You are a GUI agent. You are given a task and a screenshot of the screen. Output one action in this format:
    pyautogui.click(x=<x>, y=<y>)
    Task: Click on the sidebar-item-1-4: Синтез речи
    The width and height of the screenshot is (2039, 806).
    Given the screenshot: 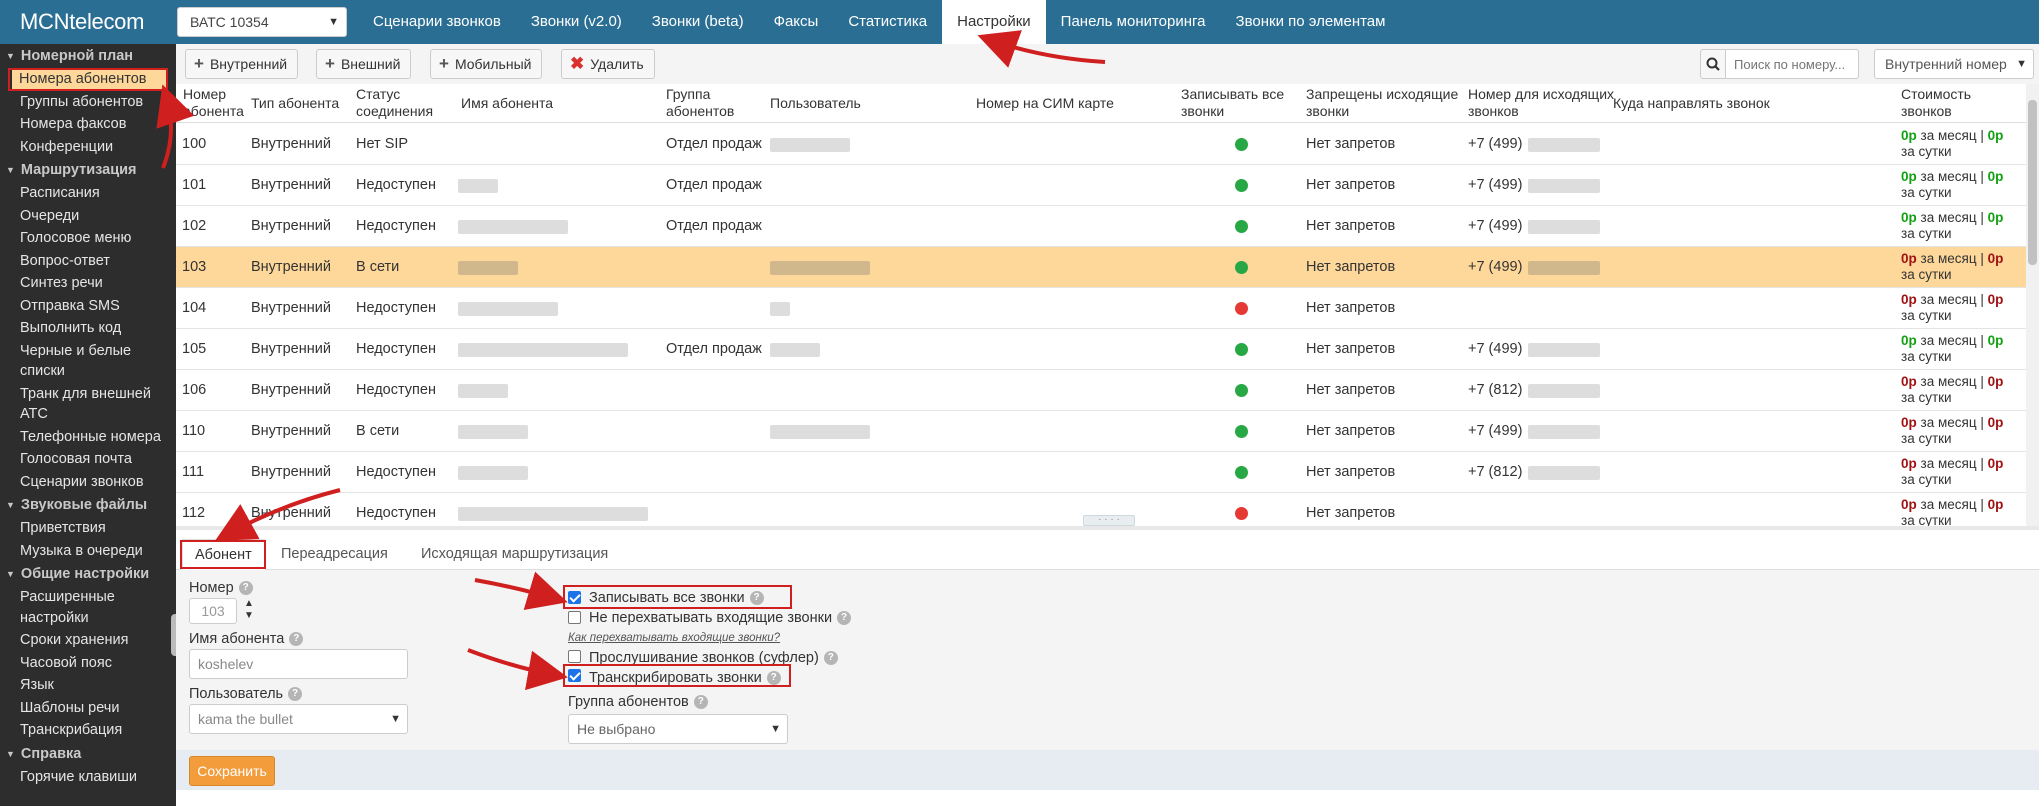 What is the action you would take?
    pyautogui.click(x=88, y=283)
    